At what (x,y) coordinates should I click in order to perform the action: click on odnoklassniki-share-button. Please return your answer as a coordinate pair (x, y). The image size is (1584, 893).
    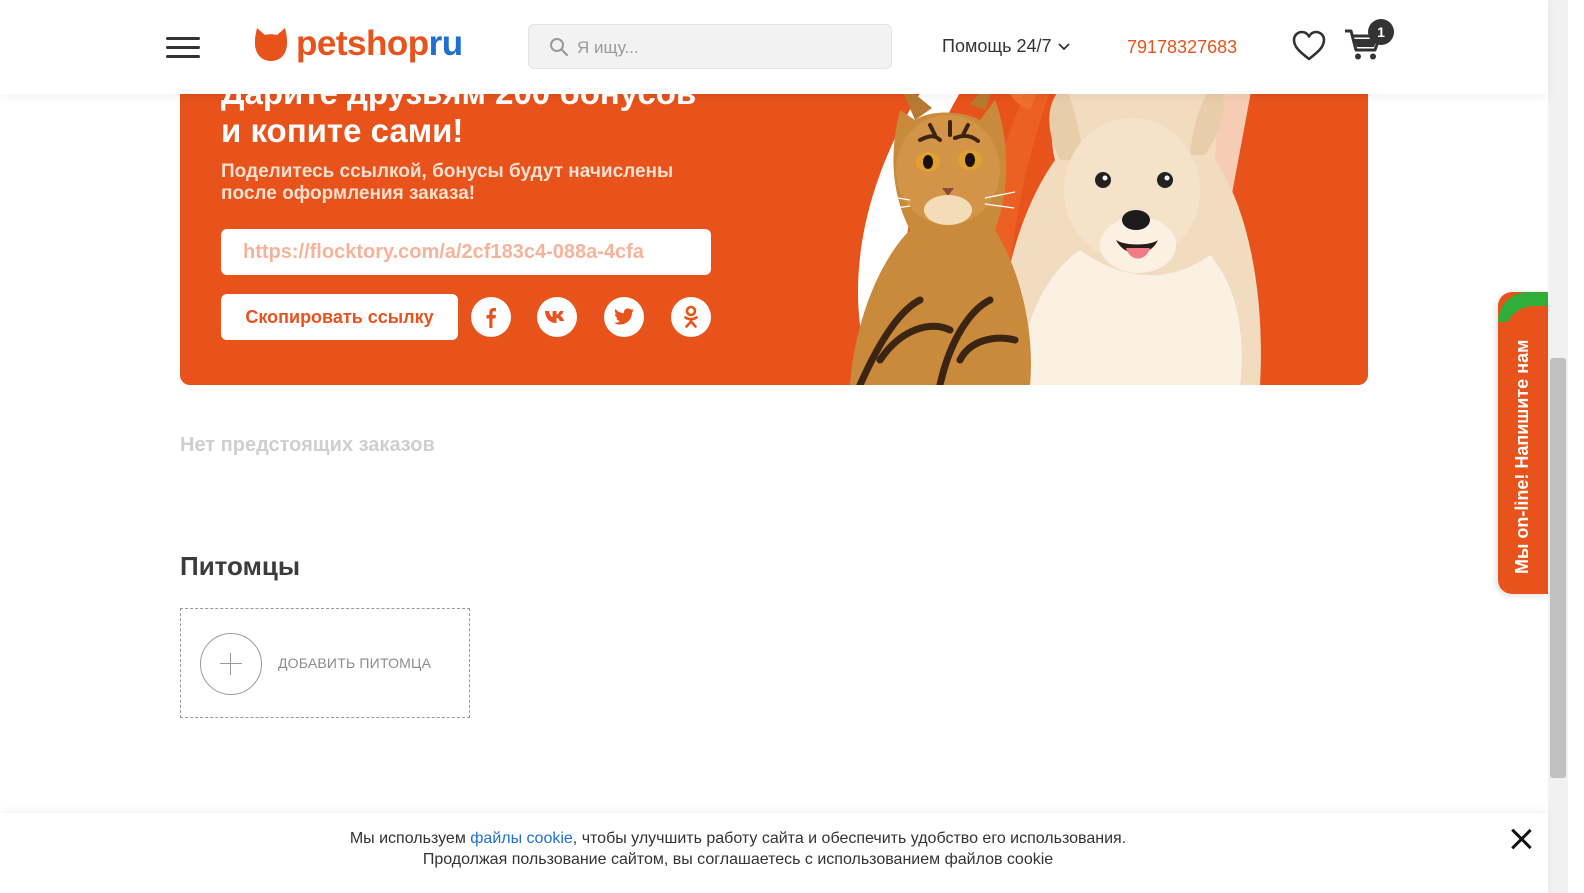
    Looking at the image, I should click on (691, 317).